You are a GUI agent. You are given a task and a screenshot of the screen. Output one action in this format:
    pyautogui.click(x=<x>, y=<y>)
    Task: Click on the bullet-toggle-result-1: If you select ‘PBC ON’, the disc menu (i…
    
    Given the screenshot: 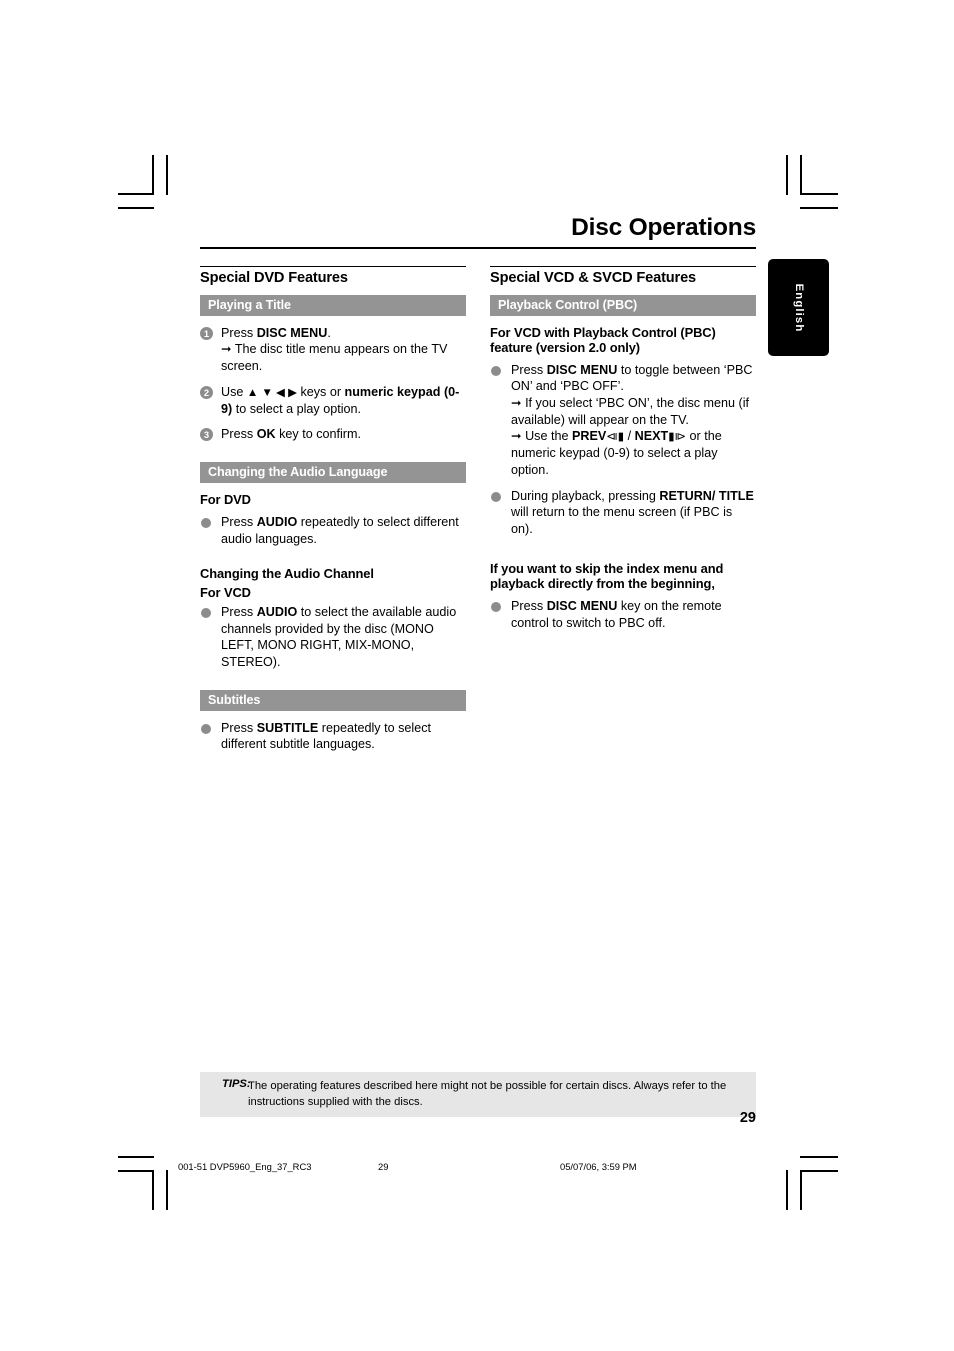 What is the action you would take?
    pyautogui.click(x=630, y=411)
    